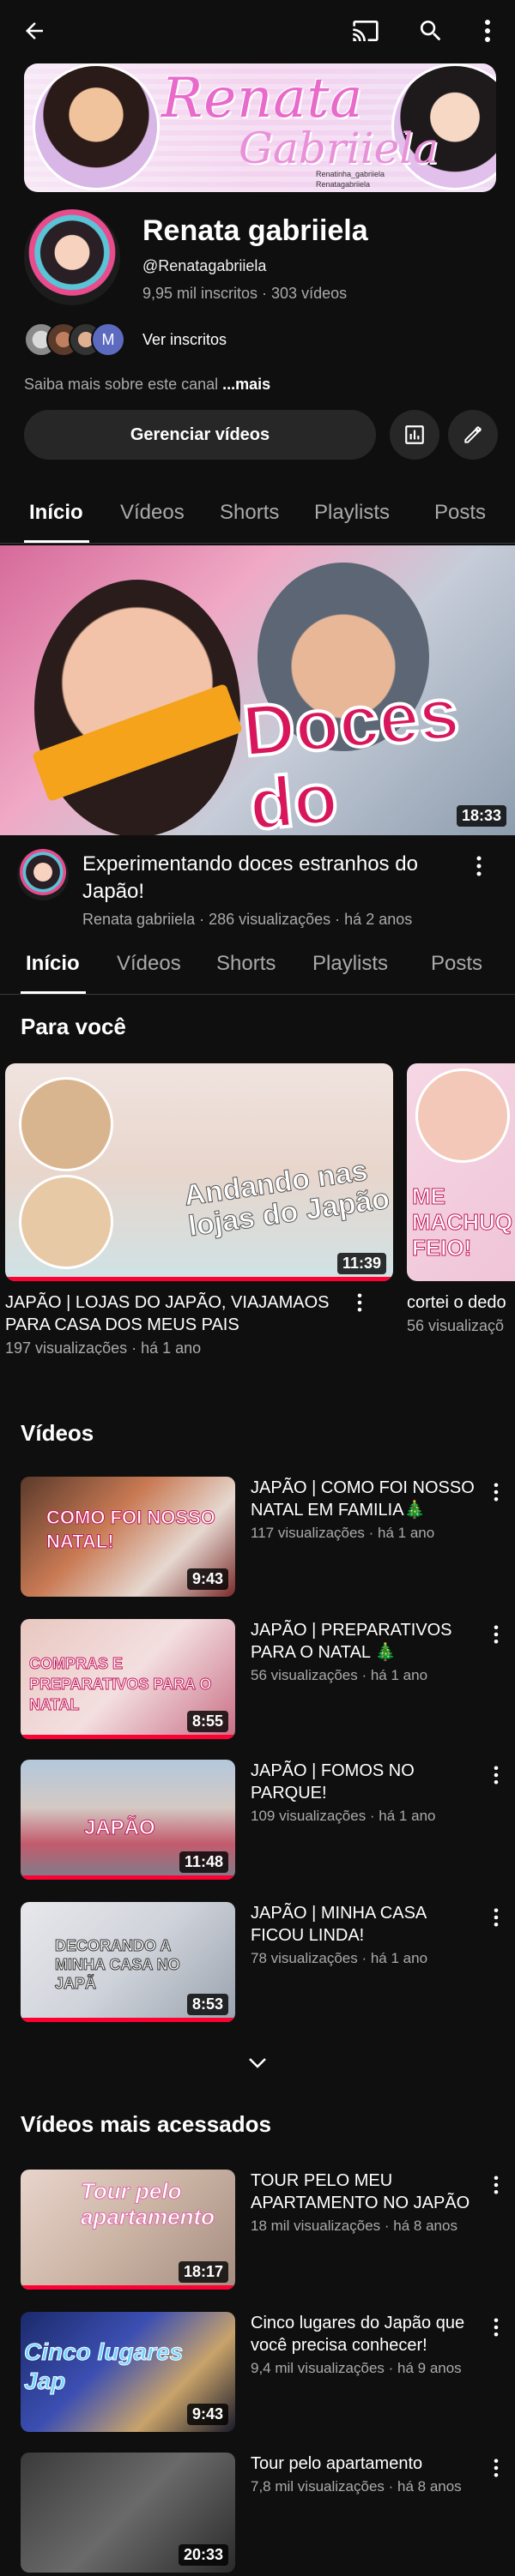 Image resolution: width=515 pixels, height=2576 pixels. I want to click on subscriber-avatars: M, so click(78, 340).